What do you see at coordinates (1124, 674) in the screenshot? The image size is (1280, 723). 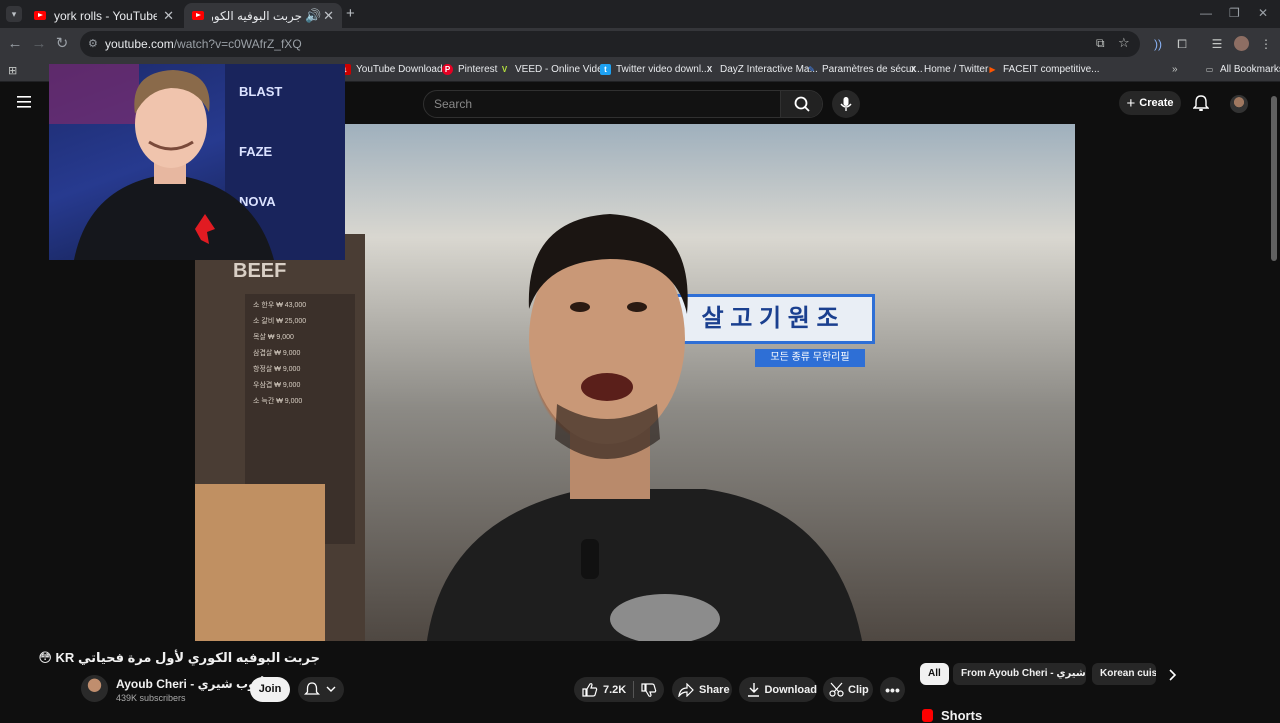 I see `chip-korean-cuisine: Korean cuisine` at bounding box center [1124, 674].